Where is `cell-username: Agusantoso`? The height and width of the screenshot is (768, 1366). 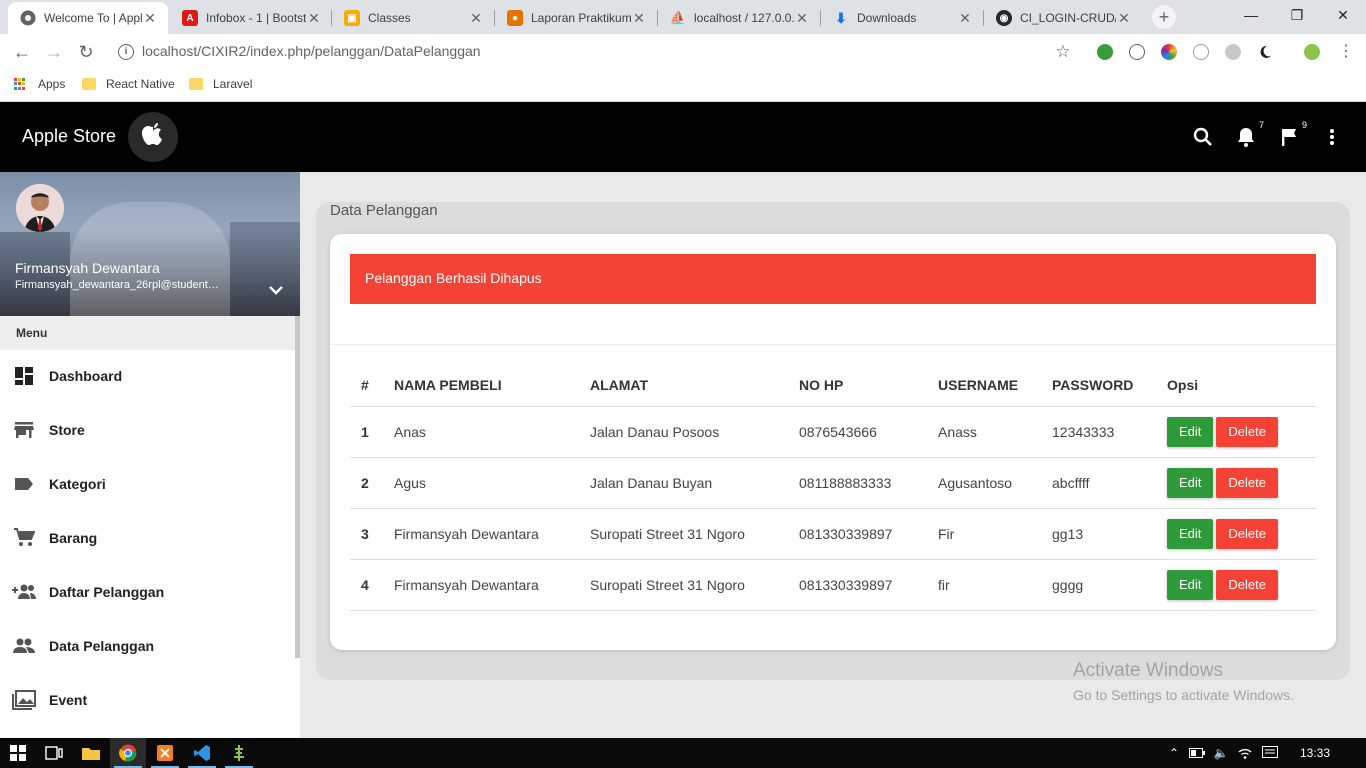
cell-username: Agusantoso is located at coordinates (984, 483).